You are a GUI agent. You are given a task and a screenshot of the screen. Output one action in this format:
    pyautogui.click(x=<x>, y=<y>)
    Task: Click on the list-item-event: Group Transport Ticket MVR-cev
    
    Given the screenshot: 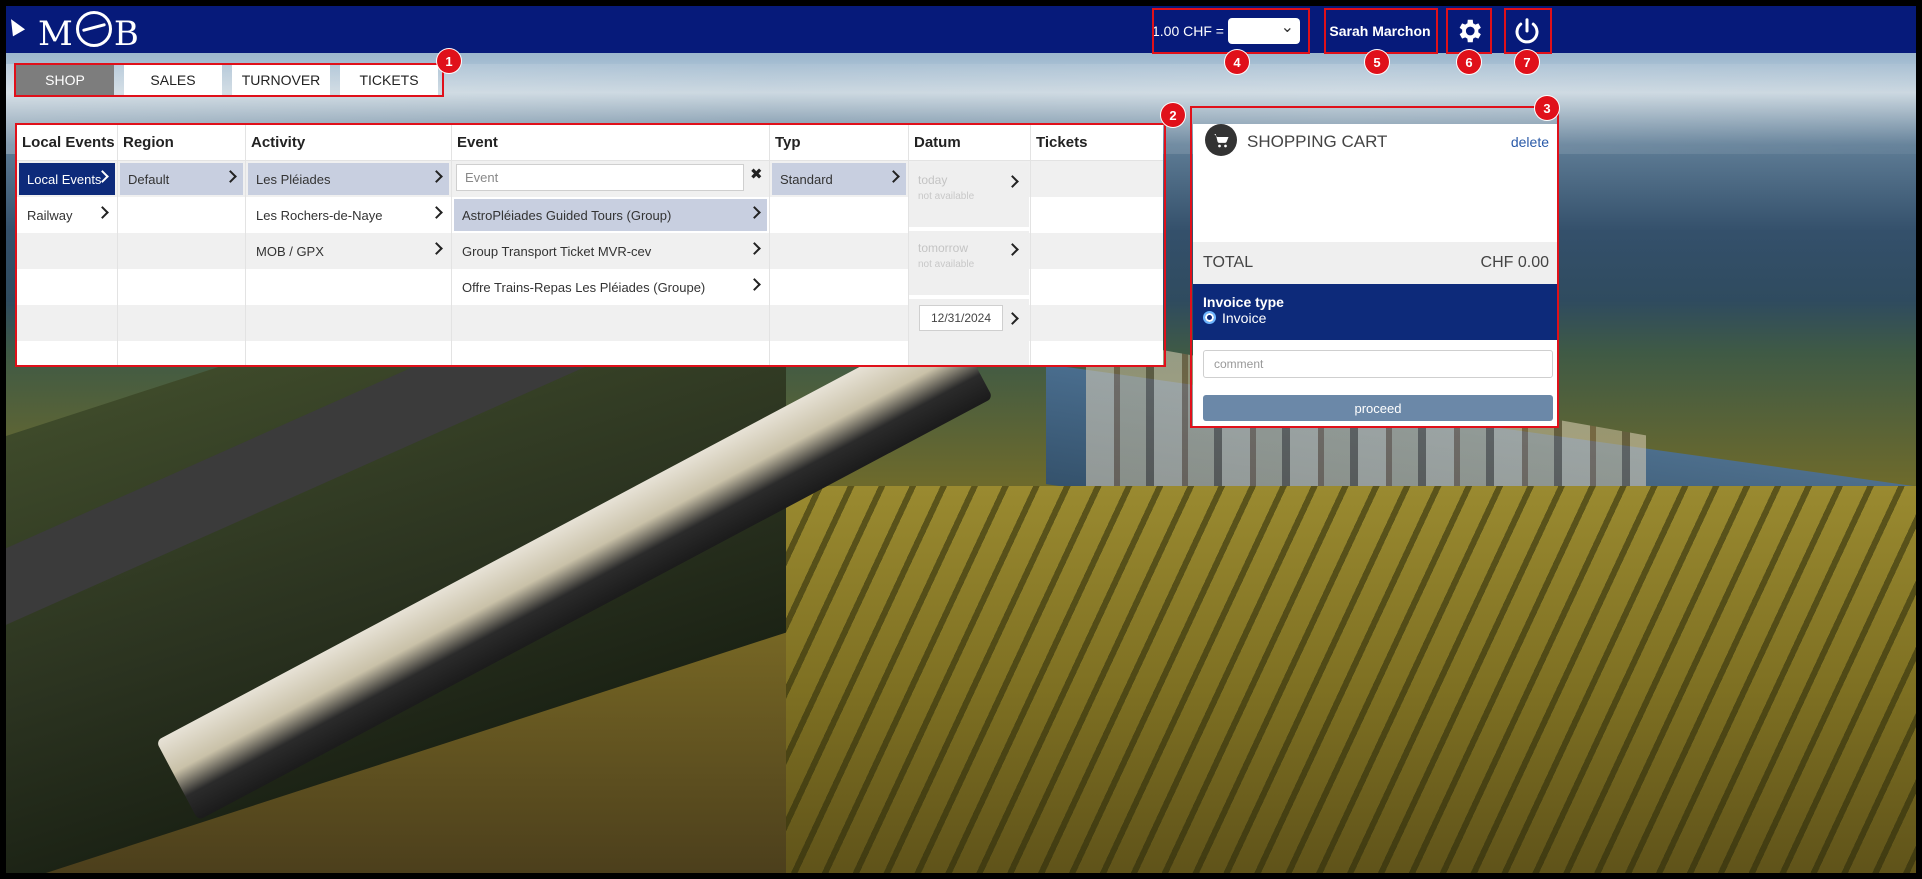 What is the action you would take?
    pyautogui.click(x=610, y=251)
    